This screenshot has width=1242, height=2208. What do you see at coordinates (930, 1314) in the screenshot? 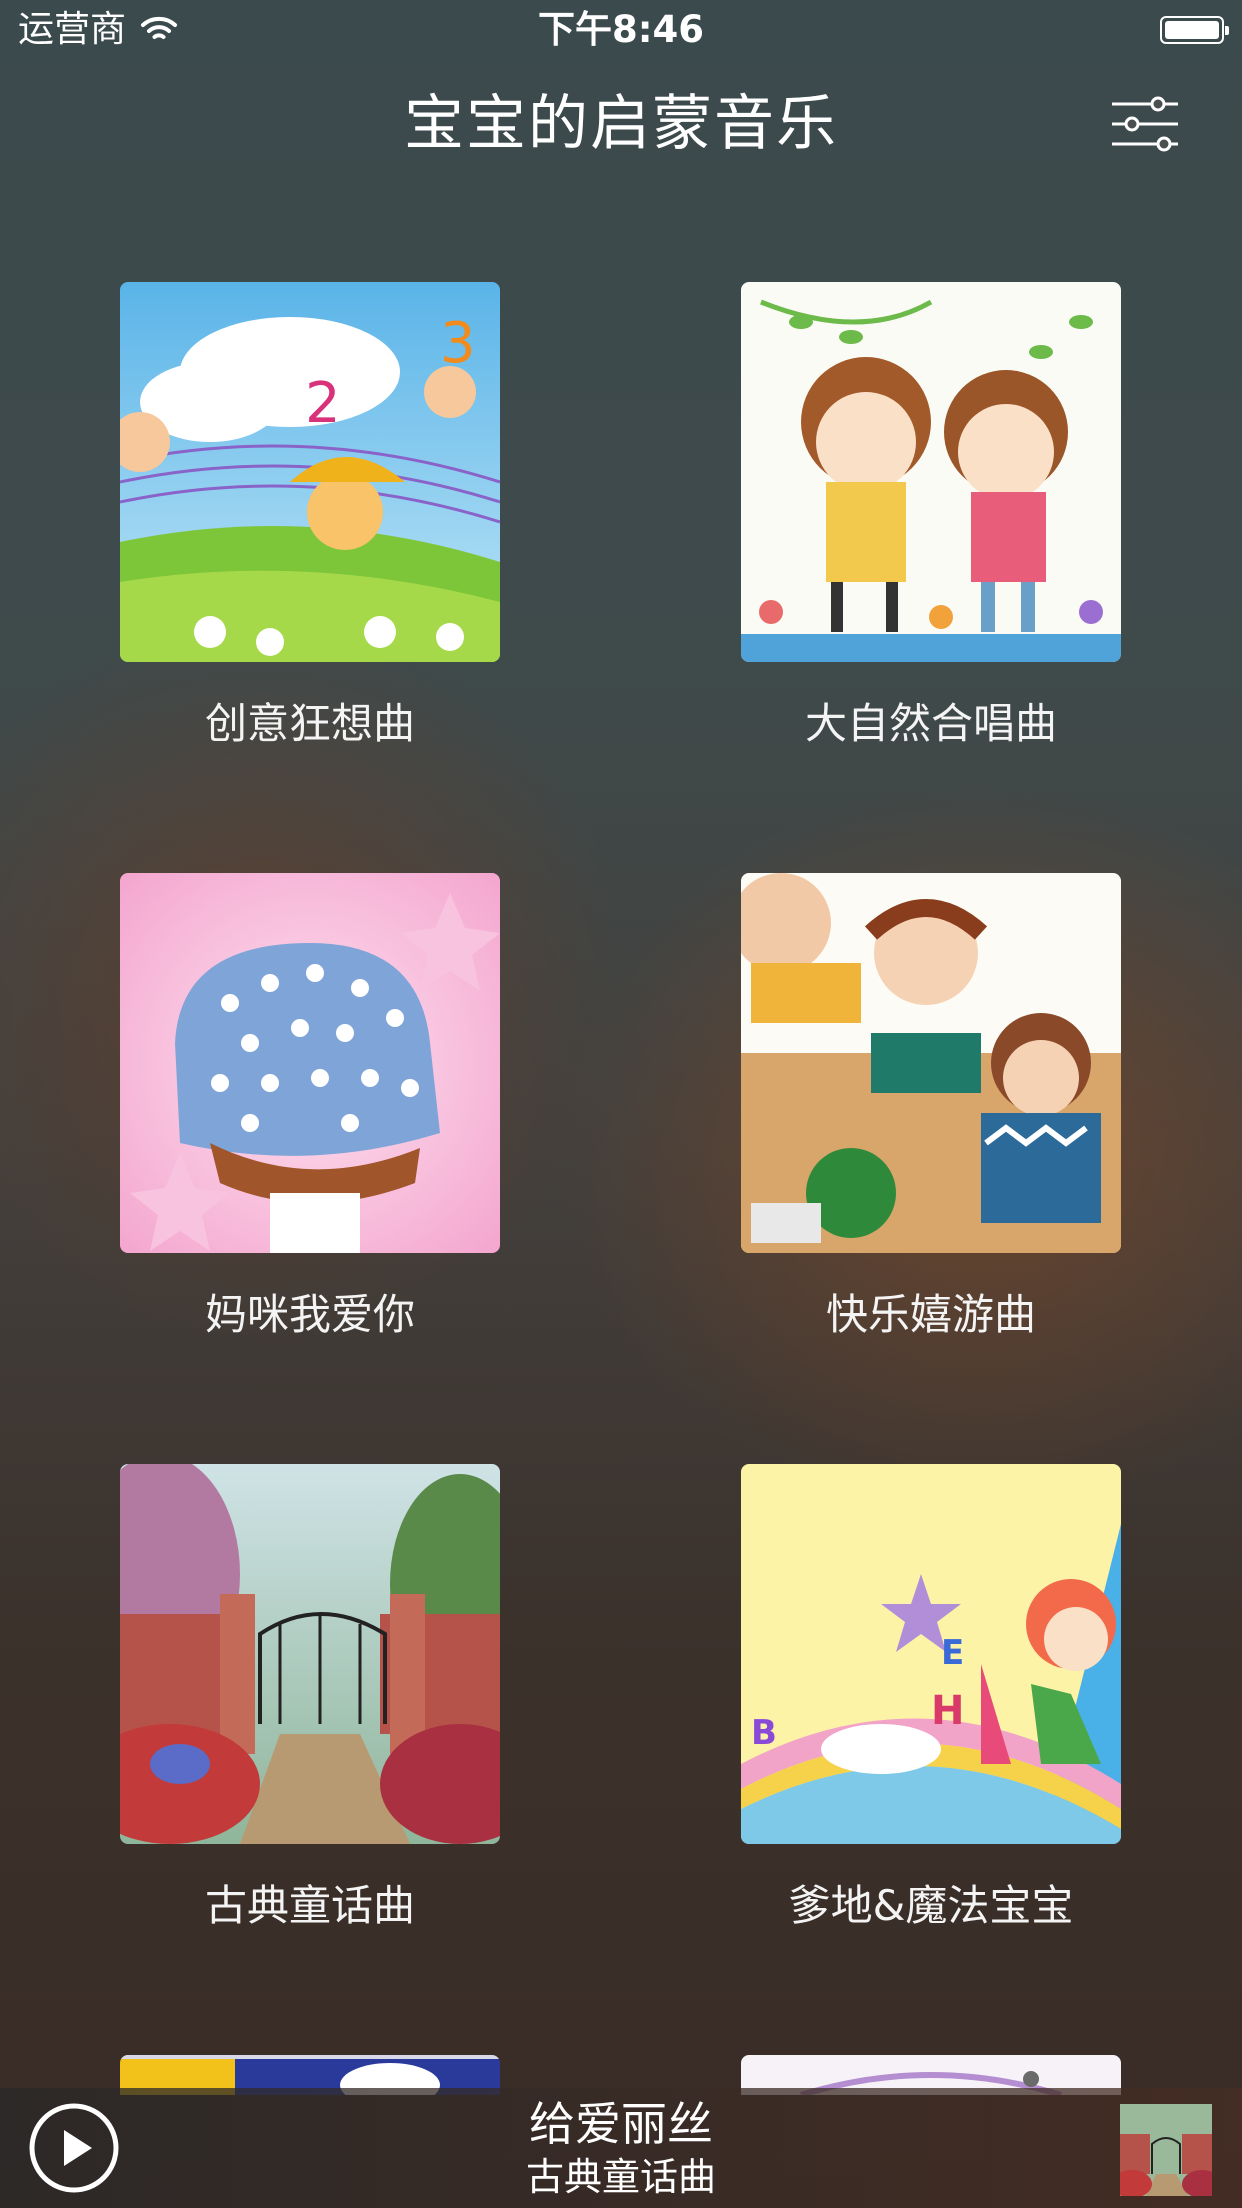
I see `album-title: 快乐嬉游曲` at bounding box center [930, 1314].